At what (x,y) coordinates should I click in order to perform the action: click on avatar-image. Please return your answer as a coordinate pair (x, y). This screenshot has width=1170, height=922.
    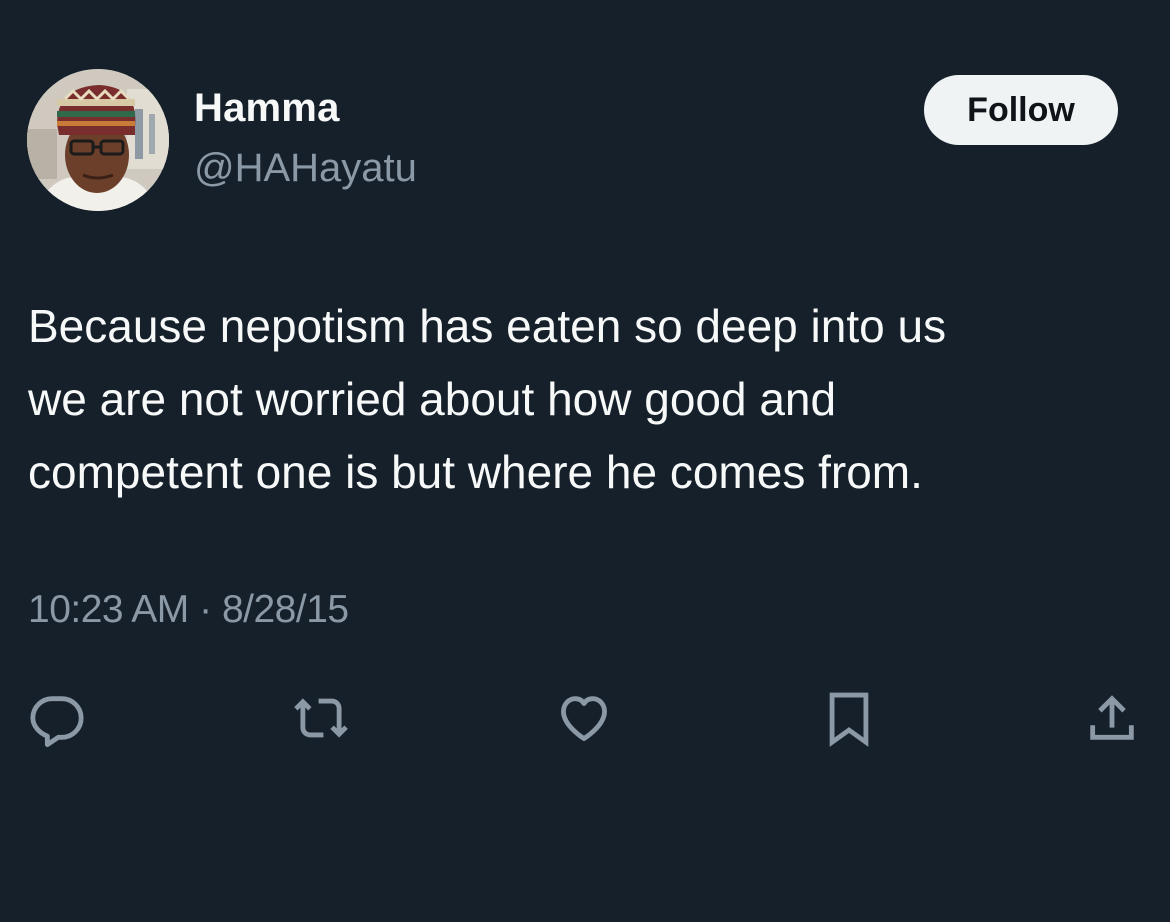
    Looking at the image, I should click on (98, 140).